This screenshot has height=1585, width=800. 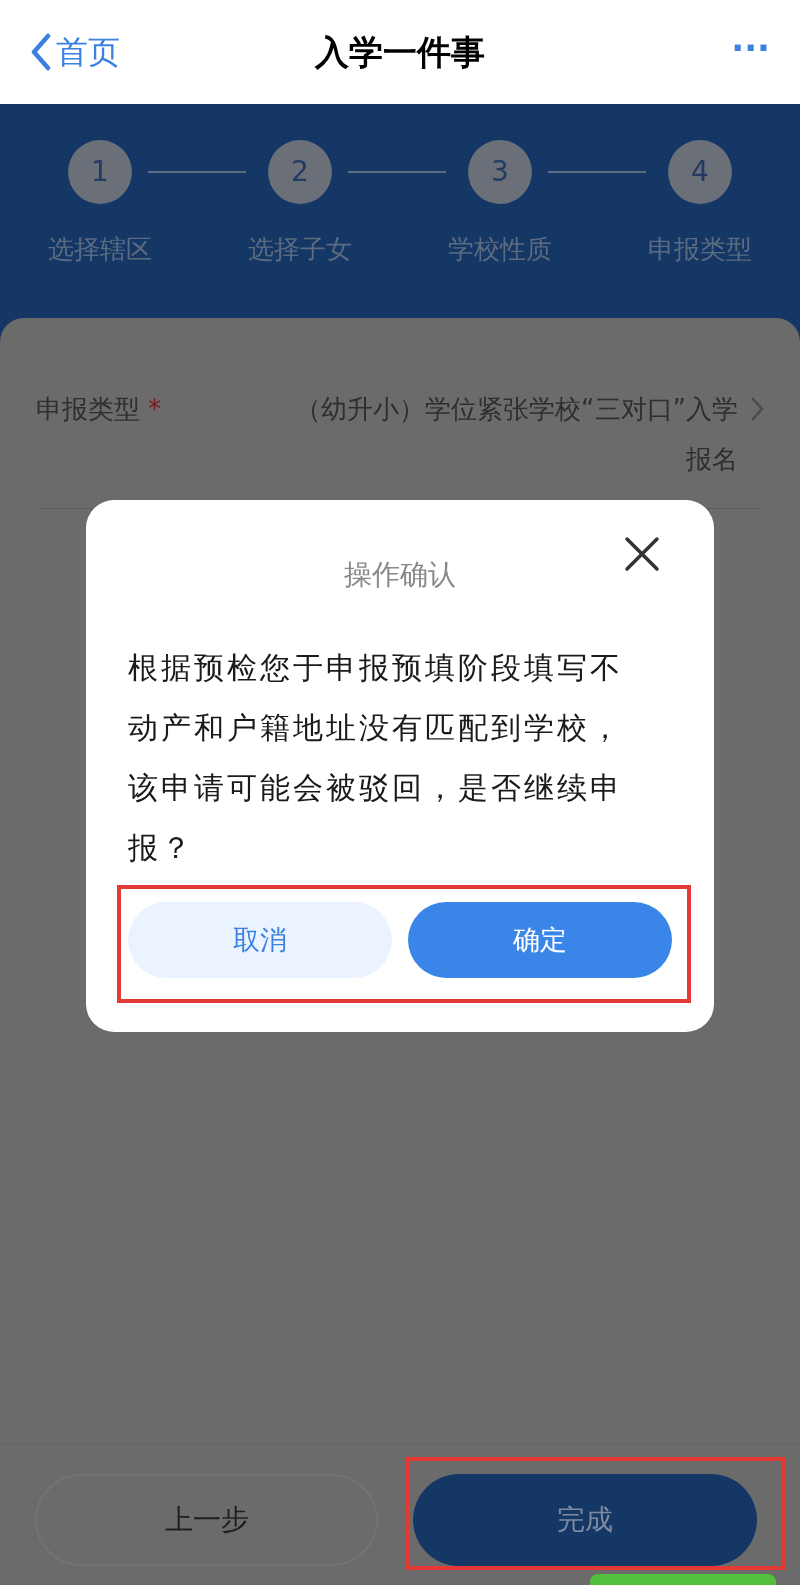 What do you see at coordinates (700, 172) in the screenshot?
I see `step-number: 4` at bounding box center [700, 172].